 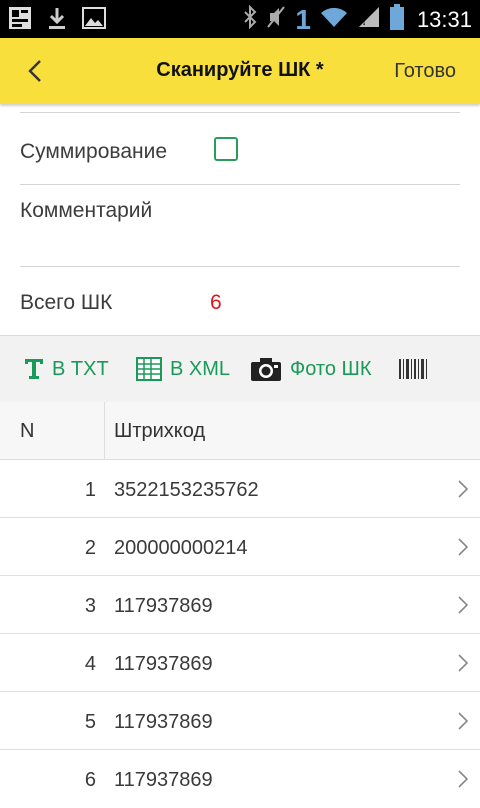 I want to click on gallery-icon, so click(x=94, y=20).